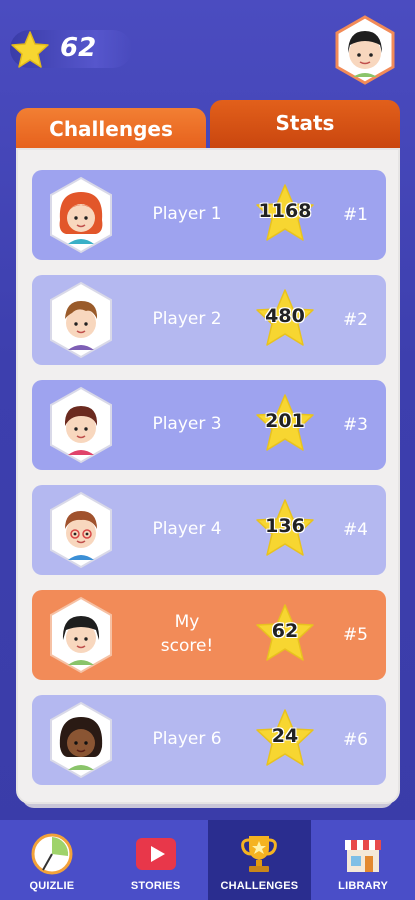 This screenshot has width=415, height=900. I want to click on nav-stories: STORIES, so click(156, 860).